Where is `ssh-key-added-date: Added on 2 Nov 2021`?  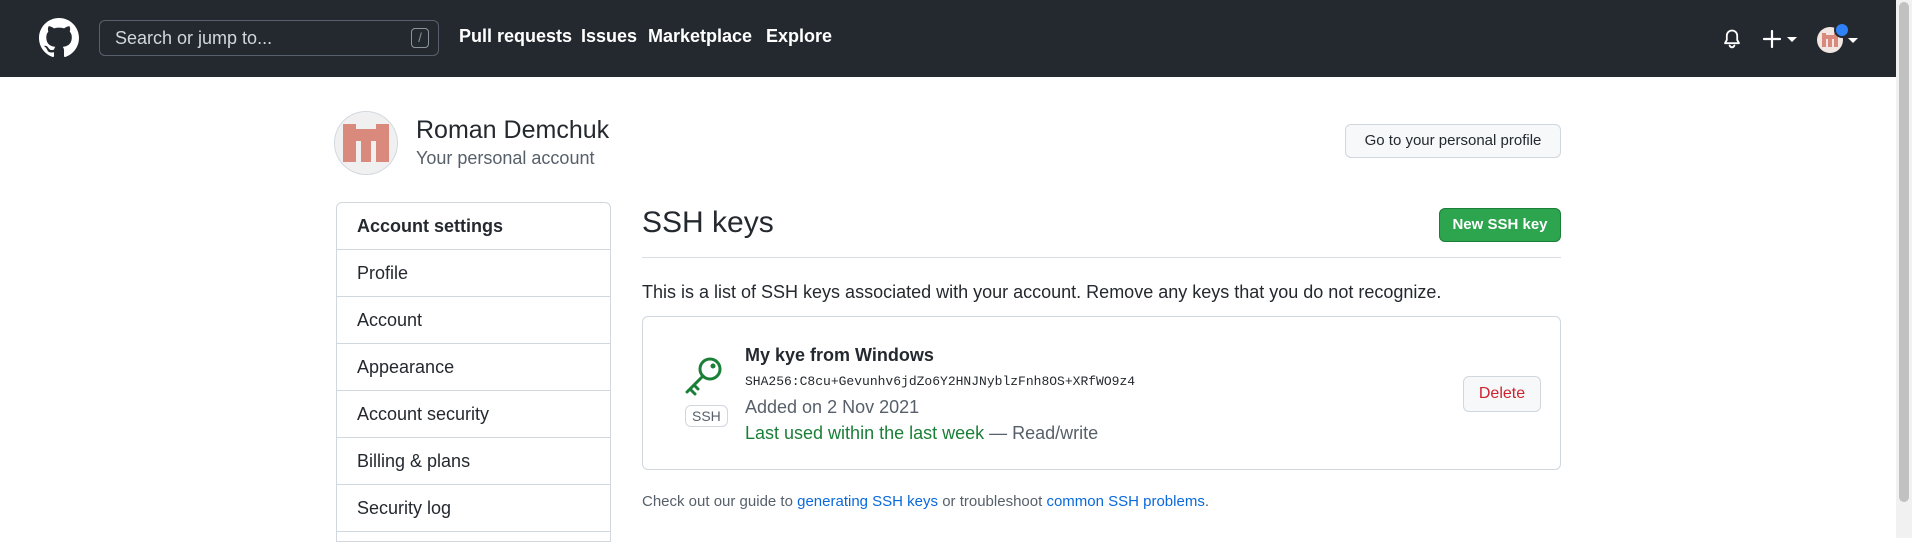 ssh-key-added-date: Added on 2 Nov 2021 is located at coordinates (832, 407).